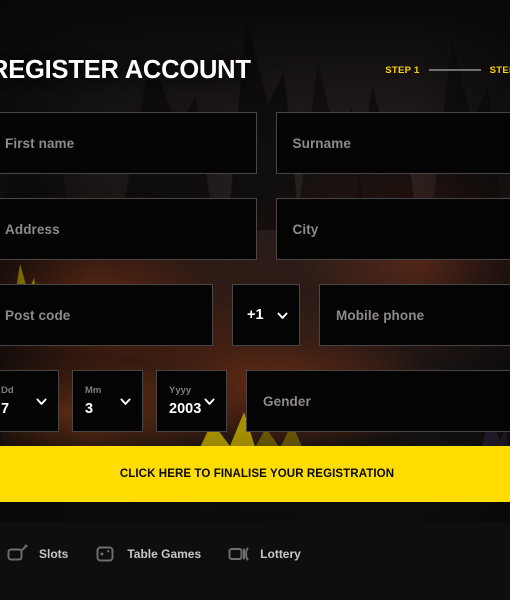  What do you see at coordinates (7, 390) in the screenshot?
I see `dob-day-caption: Dd` at bounding box center [7, 390].